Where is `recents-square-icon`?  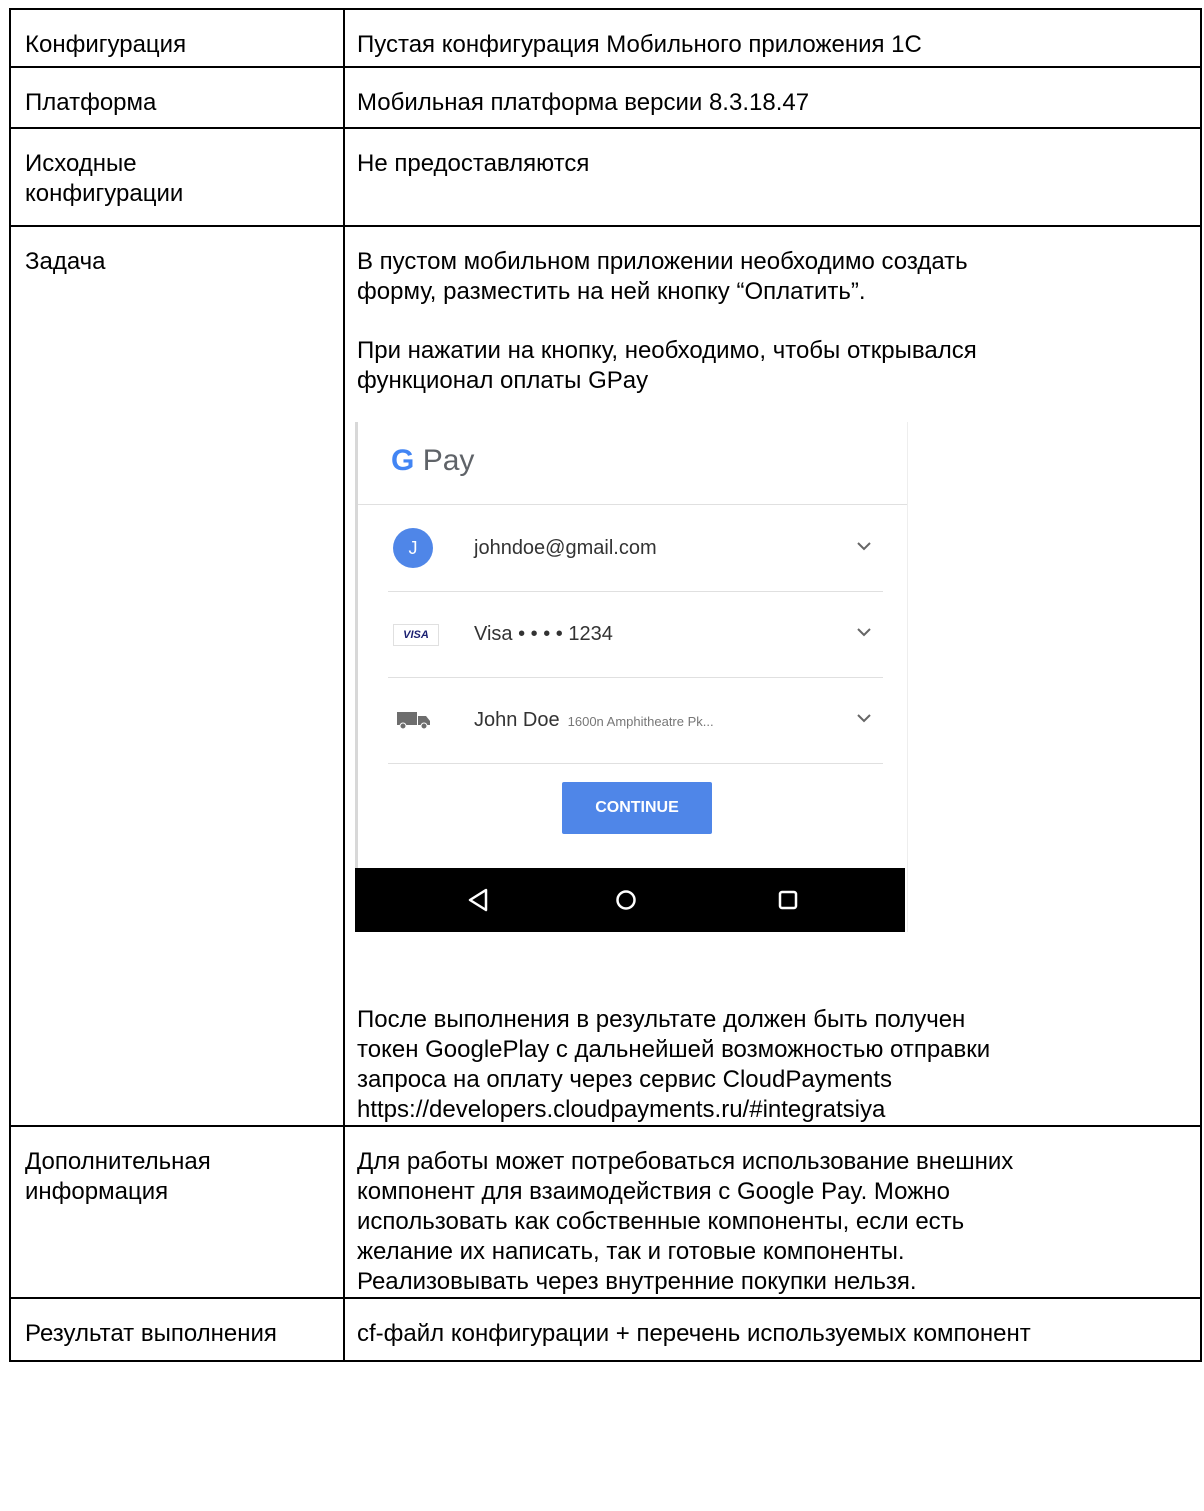 recents-square-icon is located at coordinates (788, 900).